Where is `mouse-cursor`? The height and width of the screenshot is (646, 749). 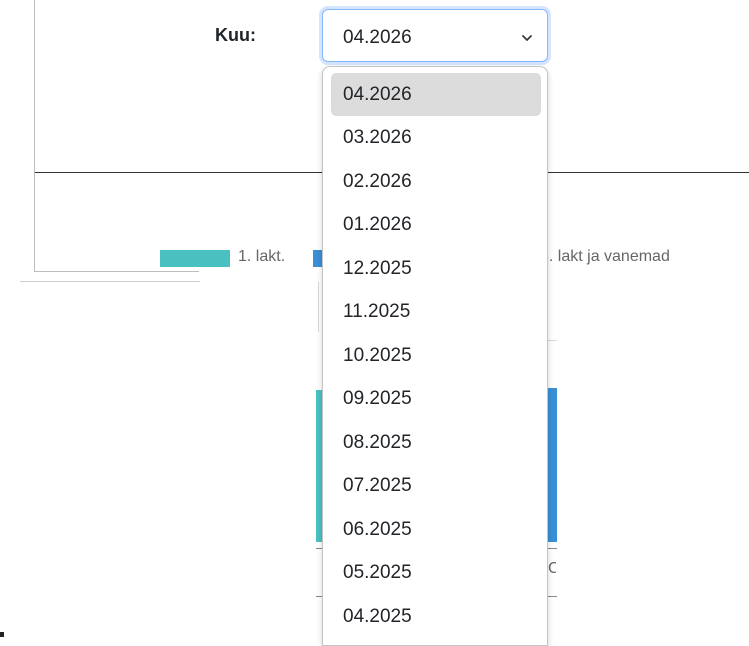
mouse-cursor is located at coordinates (2, 634).